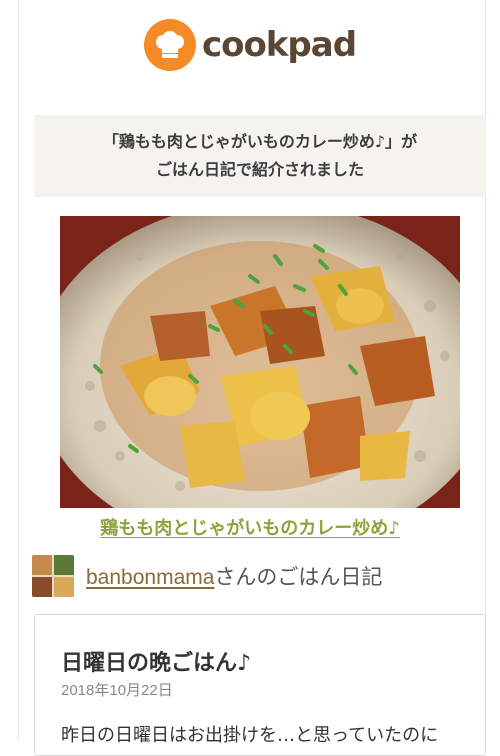  What do you see at coordinates (250, 735) in the screenshot?
I see `diary-body-preview: 昨日の日曜日はお出掛けを…と思っていたのに` at bounding box center [250, 735].